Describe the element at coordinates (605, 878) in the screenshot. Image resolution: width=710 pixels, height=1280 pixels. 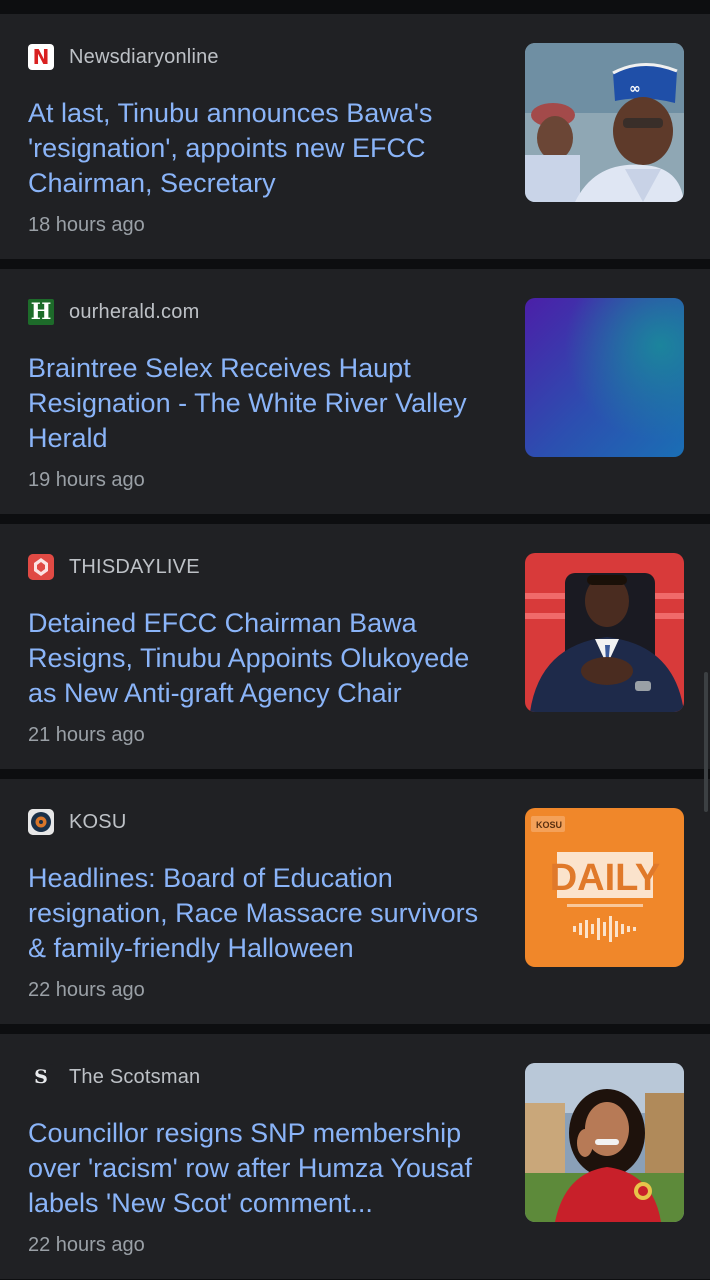
I see `thumbnail-title: DAILY` at that location.